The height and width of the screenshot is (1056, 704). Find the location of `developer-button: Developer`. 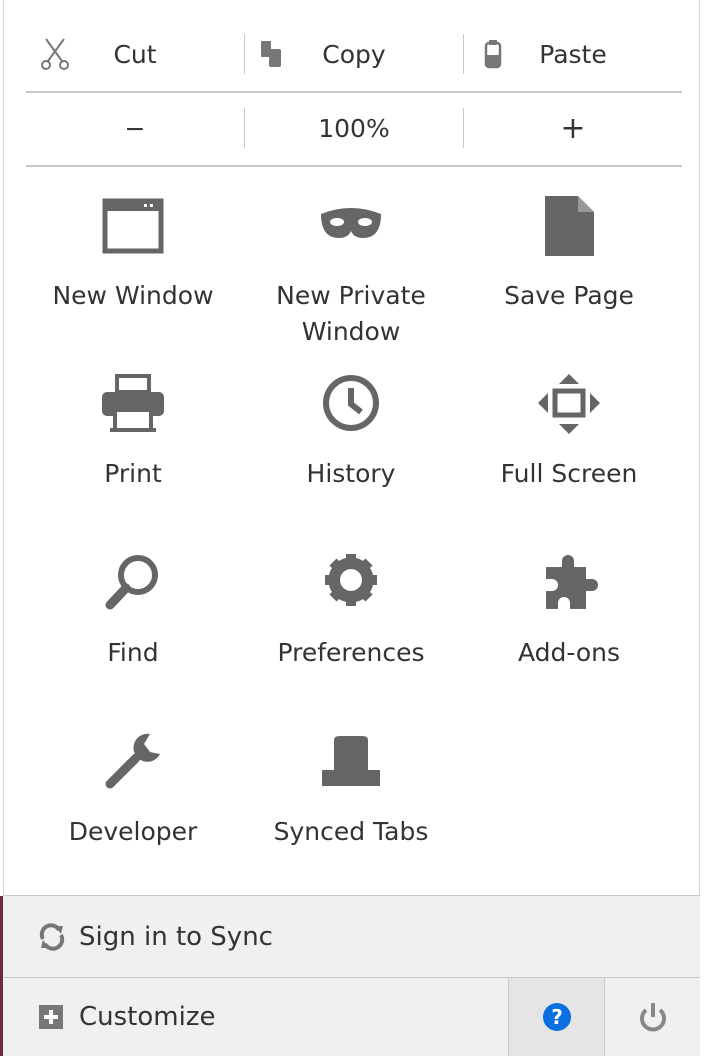

developer-button: Developer is located at coordinates (133, 790).